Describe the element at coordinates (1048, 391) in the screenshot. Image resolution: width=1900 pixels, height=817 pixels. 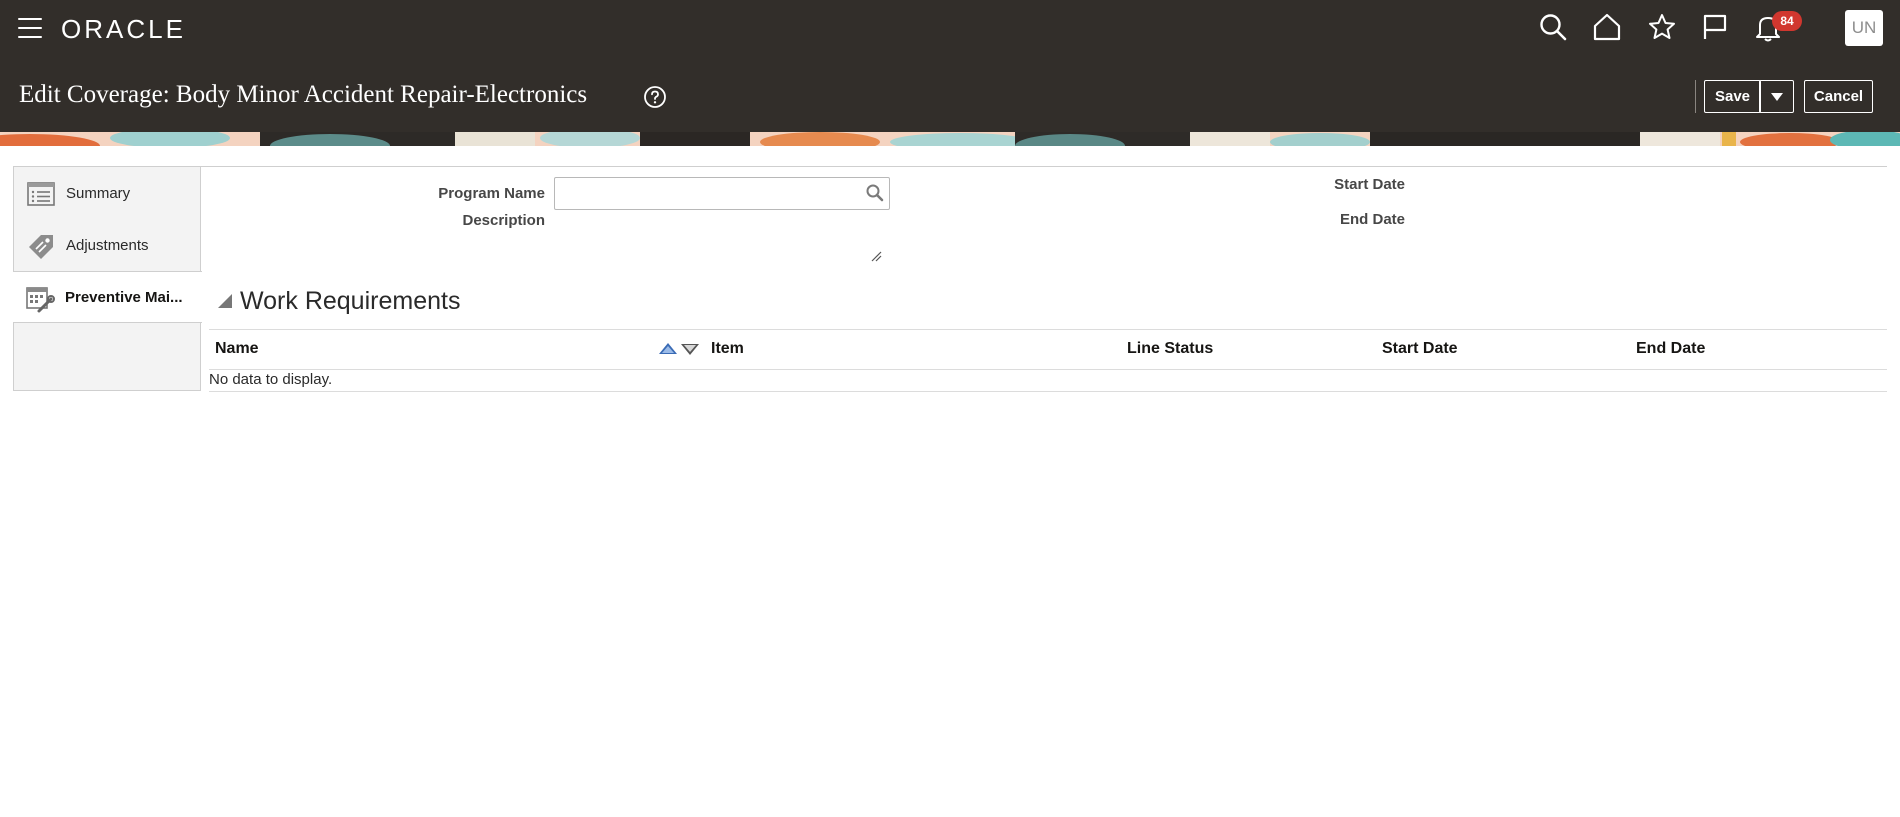
I see `table-bottom-border` at that location.